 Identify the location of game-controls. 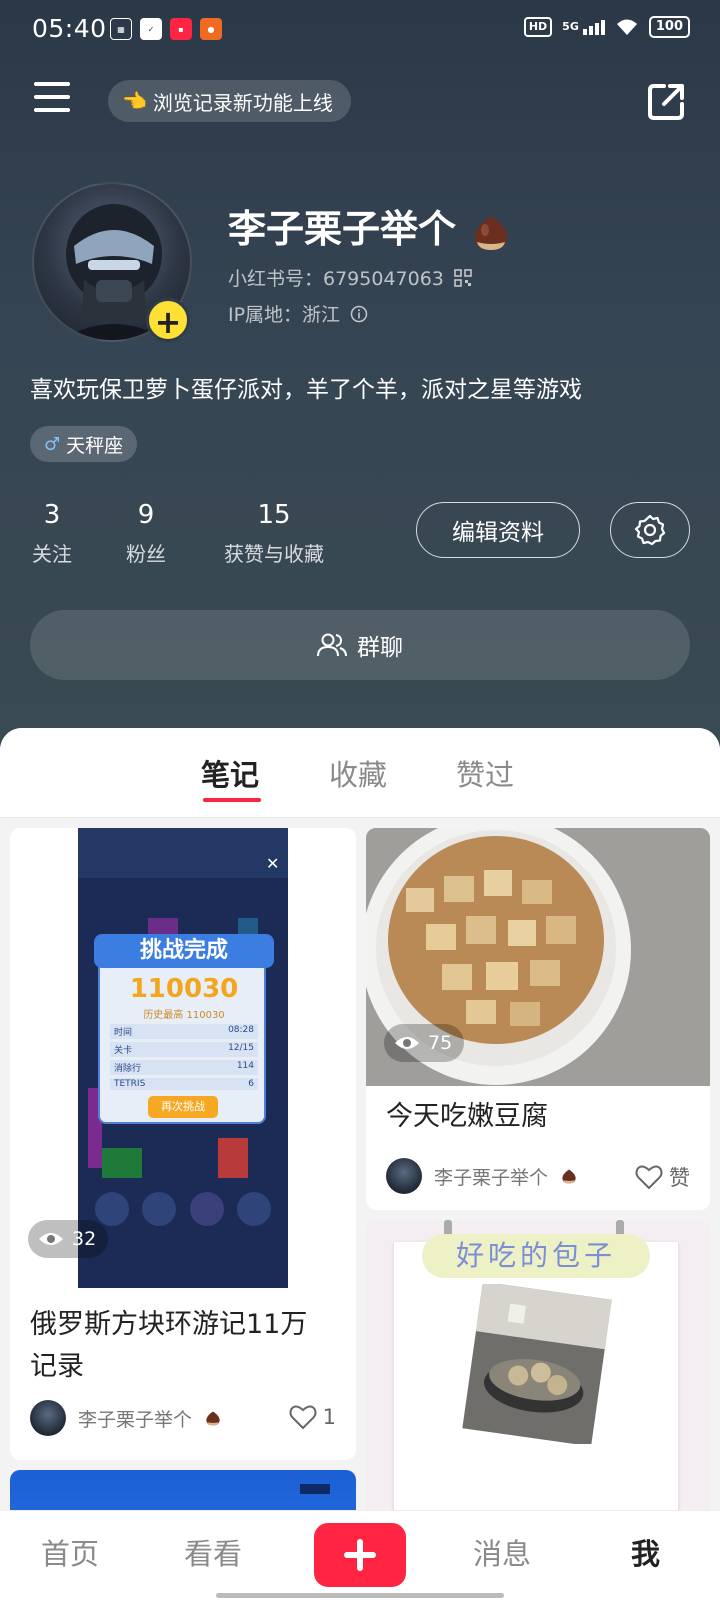
(183, 1209).